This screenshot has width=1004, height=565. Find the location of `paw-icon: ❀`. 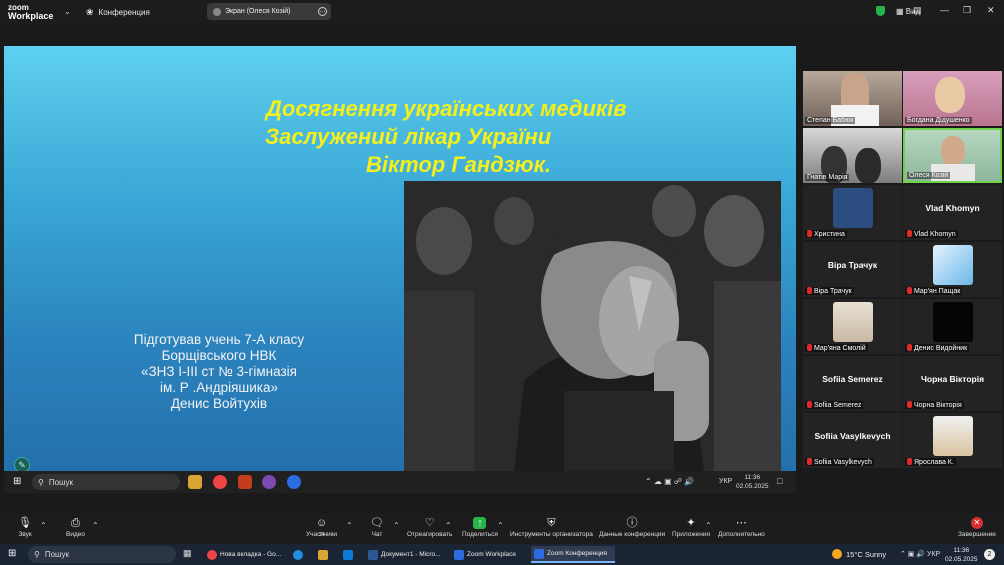

paw-icon: ❀ is located at coordinates (90, 12).